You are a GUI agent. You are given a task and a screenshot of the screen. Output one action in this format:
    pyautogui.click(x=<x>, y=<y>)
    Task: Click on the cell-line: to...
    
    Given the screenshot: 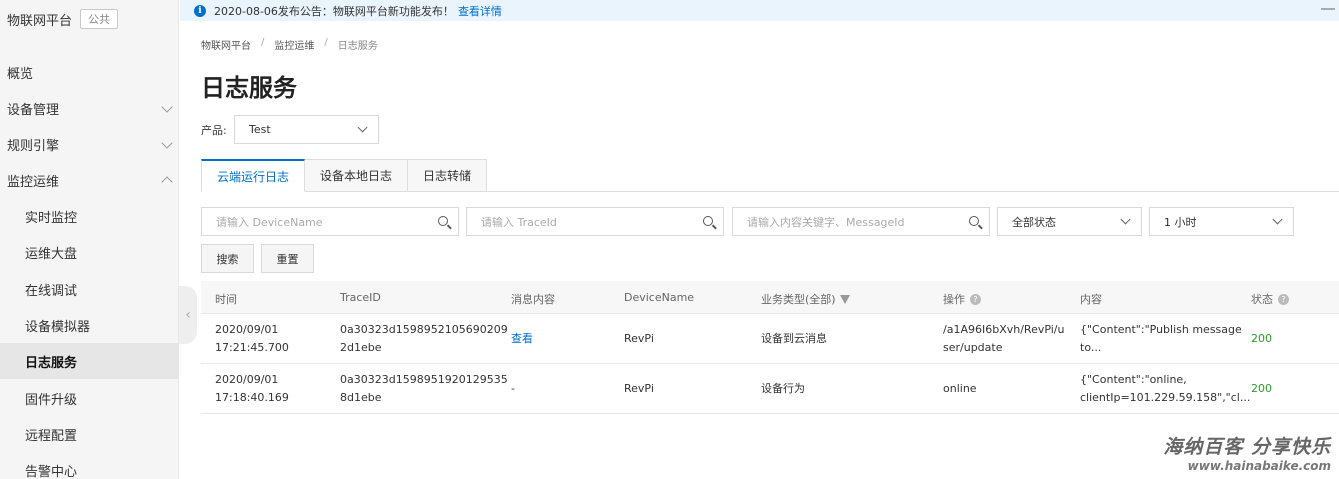 What is the action you would take?
    pyautogui.click(x=1091, y=347)
    